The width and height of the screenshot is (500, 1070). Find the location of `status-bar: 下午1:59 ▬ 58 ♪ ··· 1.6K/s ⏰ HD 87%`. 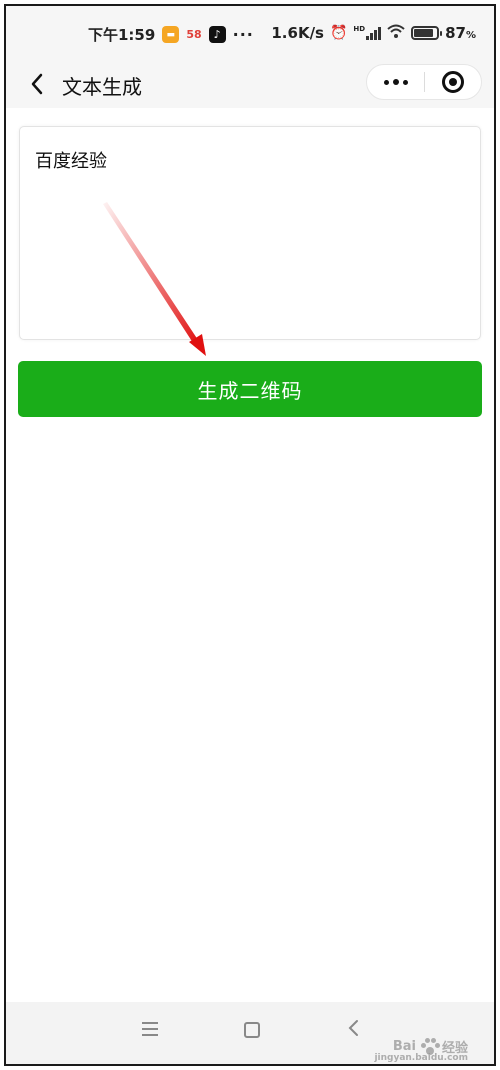

status-bar: 下午1:59 ▬ 58 ♪ ··· 1.6K/s ⏰ HD 87% is located at coordinates (250, 34).